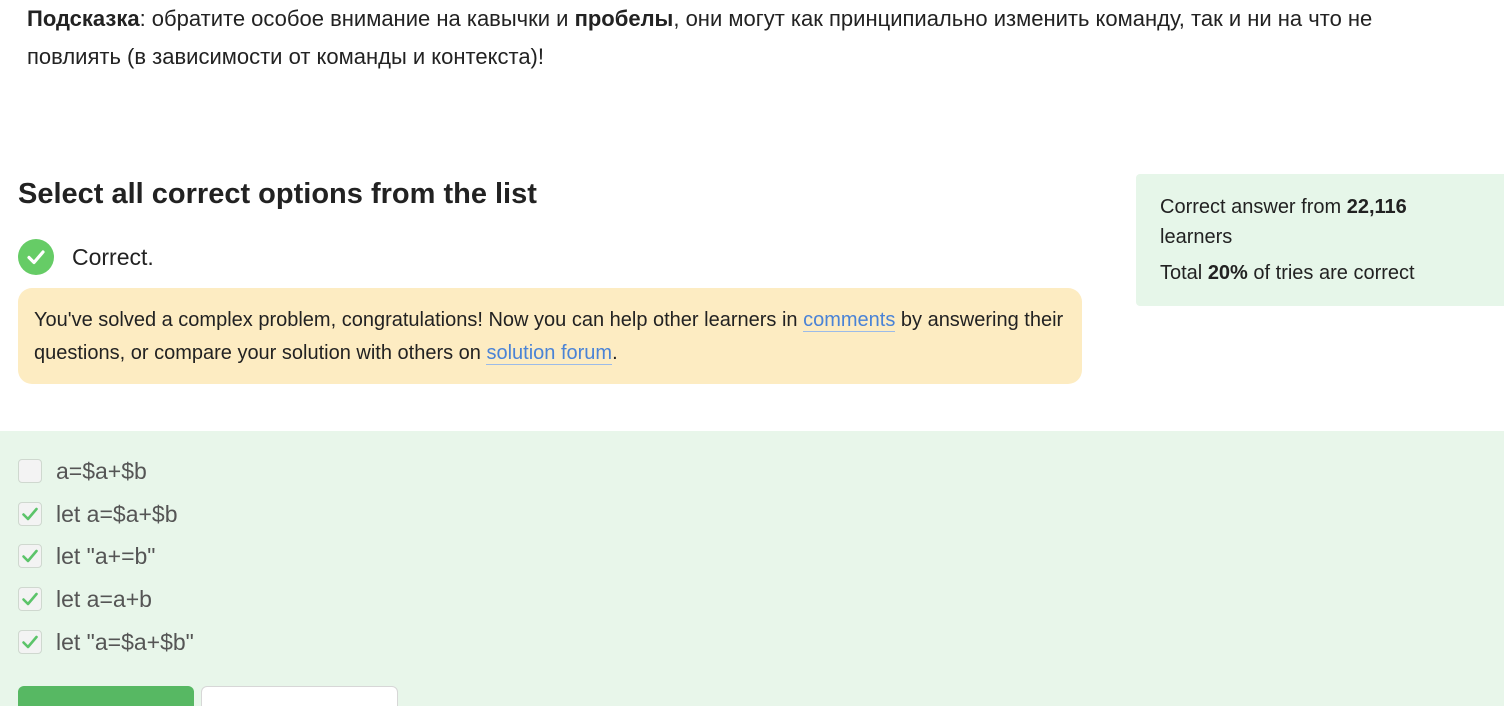  What do you see at coordinates (1184, 273) in the screenshot?
I see `stats-text: Total` at bounding box center [1184, 273].